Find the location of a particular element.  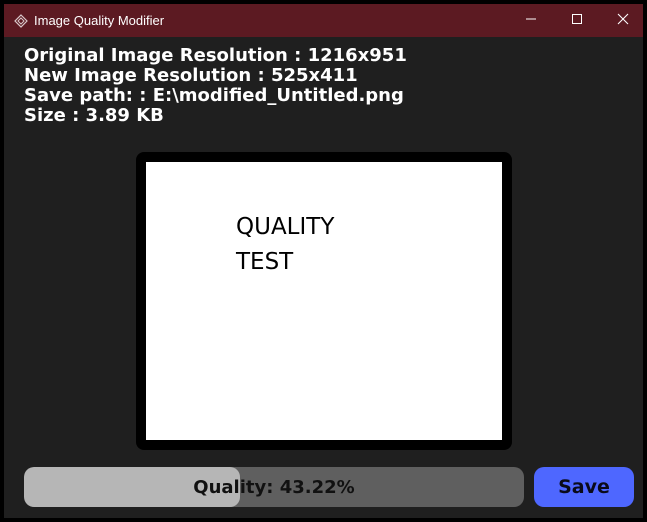

minimize-icon is located at coordinates (531, 21).